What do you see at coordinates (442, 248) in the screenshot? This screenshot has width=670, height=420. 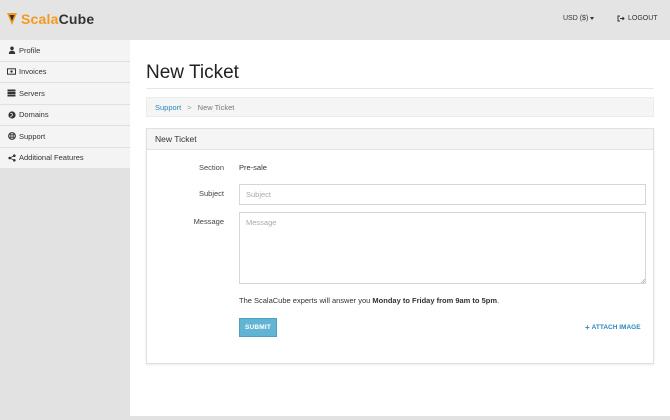 I see `message-textarea` at bounding box center [442, 248].